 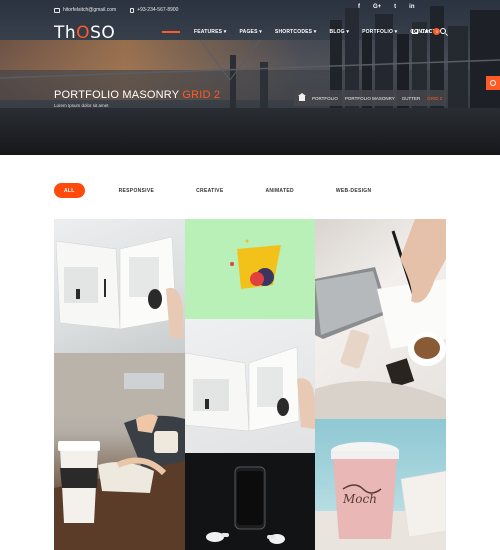 I want to click on nav-item-portfolio: PORTFOLIO ▾, so click(x=379, y=32).